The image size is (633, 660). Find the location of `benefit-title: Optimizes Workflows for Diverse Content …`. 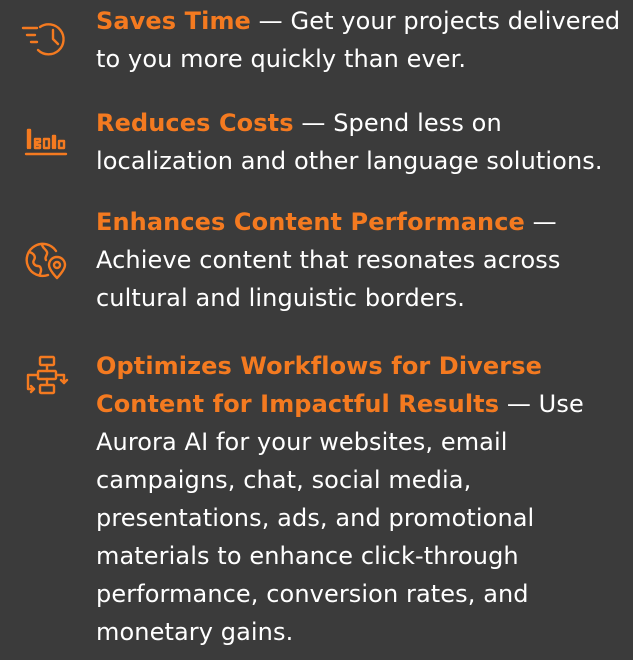

benefit-title: Optimizes Workflows for Diverse Content … is located at coordinates (319, 385).